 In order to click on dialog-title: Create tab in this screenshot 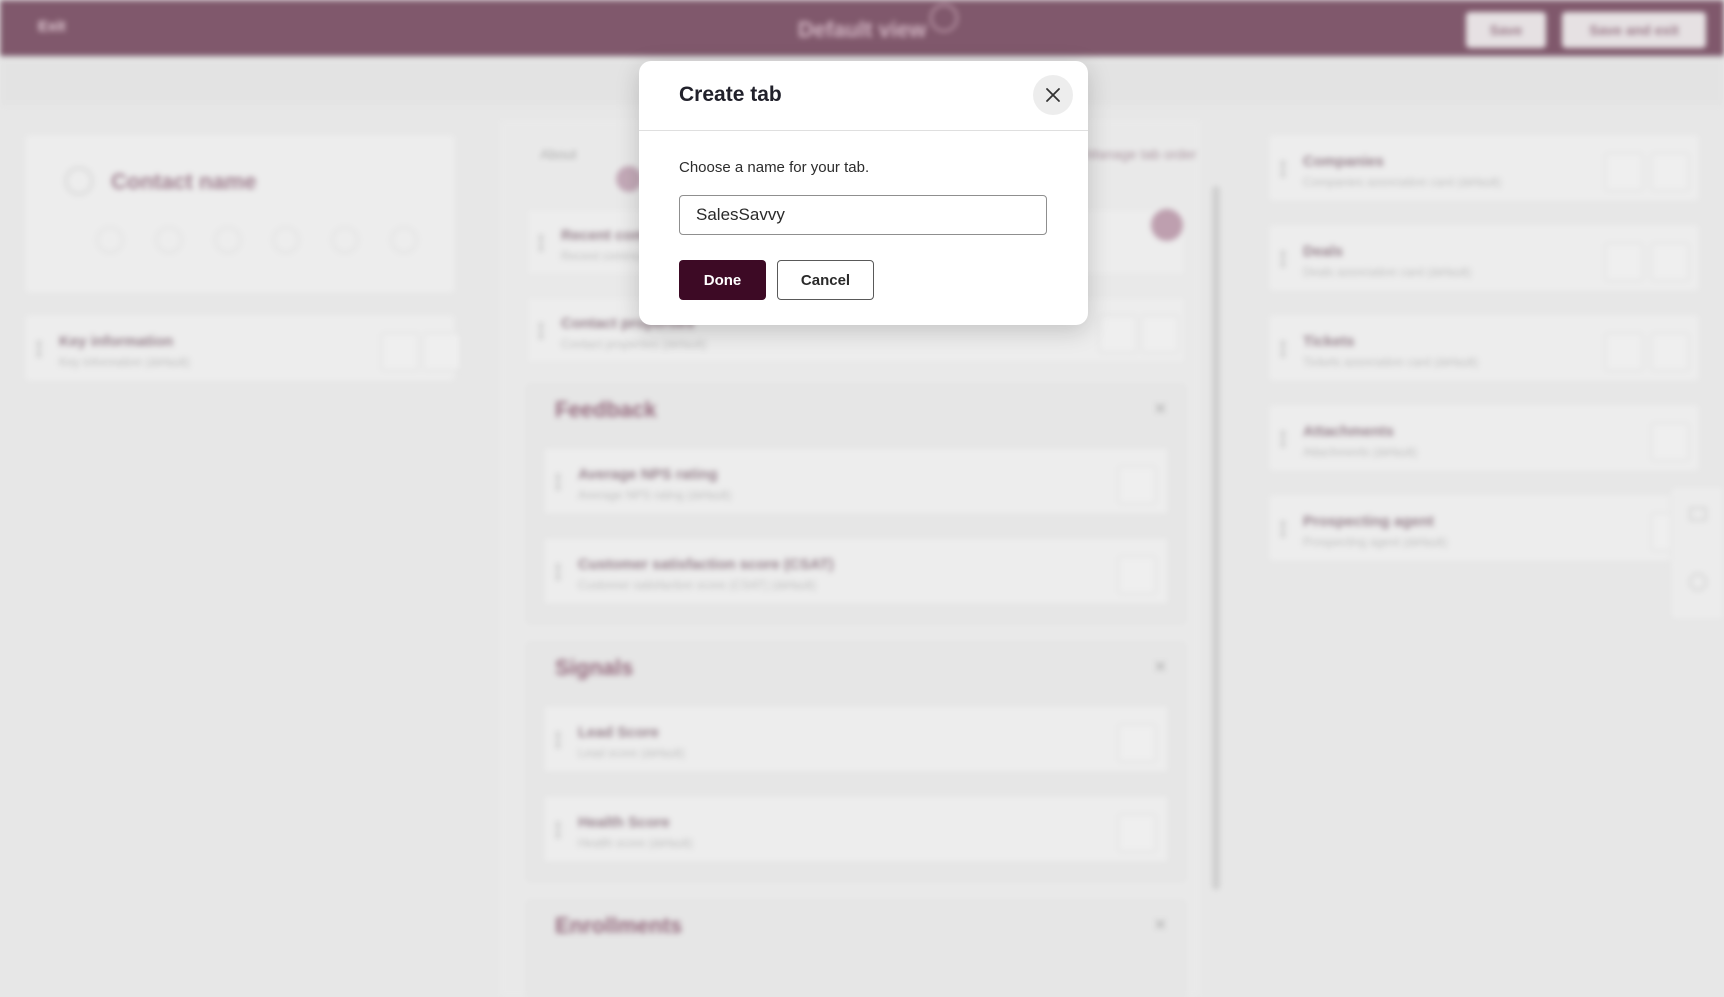, I will do `click(730, 94)`.